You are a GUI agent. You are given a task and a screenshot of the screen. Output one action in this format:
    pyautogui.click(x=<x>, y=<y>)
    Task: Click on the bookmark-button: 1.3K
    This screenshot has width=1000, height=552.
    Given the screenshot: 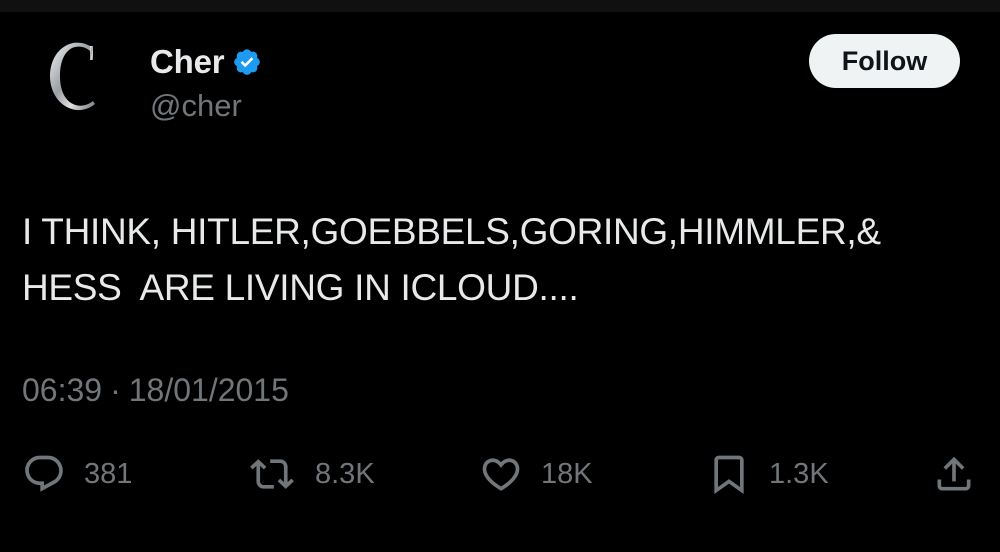 What is the action you would take?
    pyautogui.click(x=768, y=474)
    